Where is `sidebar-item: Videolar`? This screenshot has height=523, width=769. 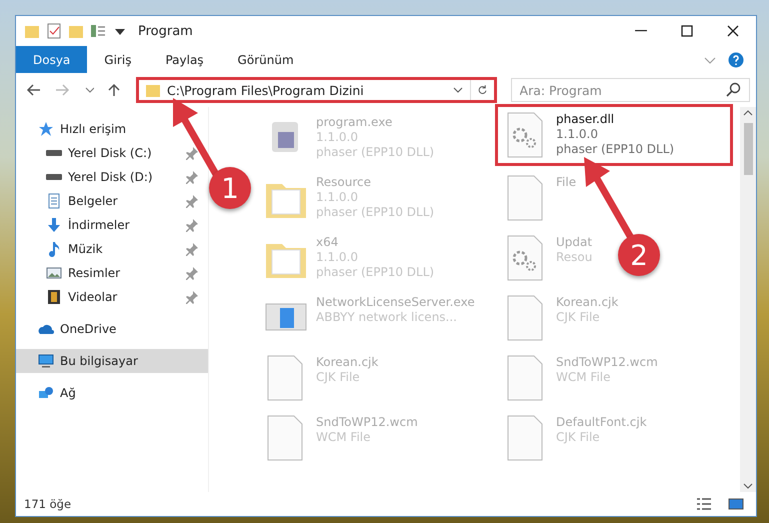
sidebar-item: Videolar is located at coordinates (112, 297).